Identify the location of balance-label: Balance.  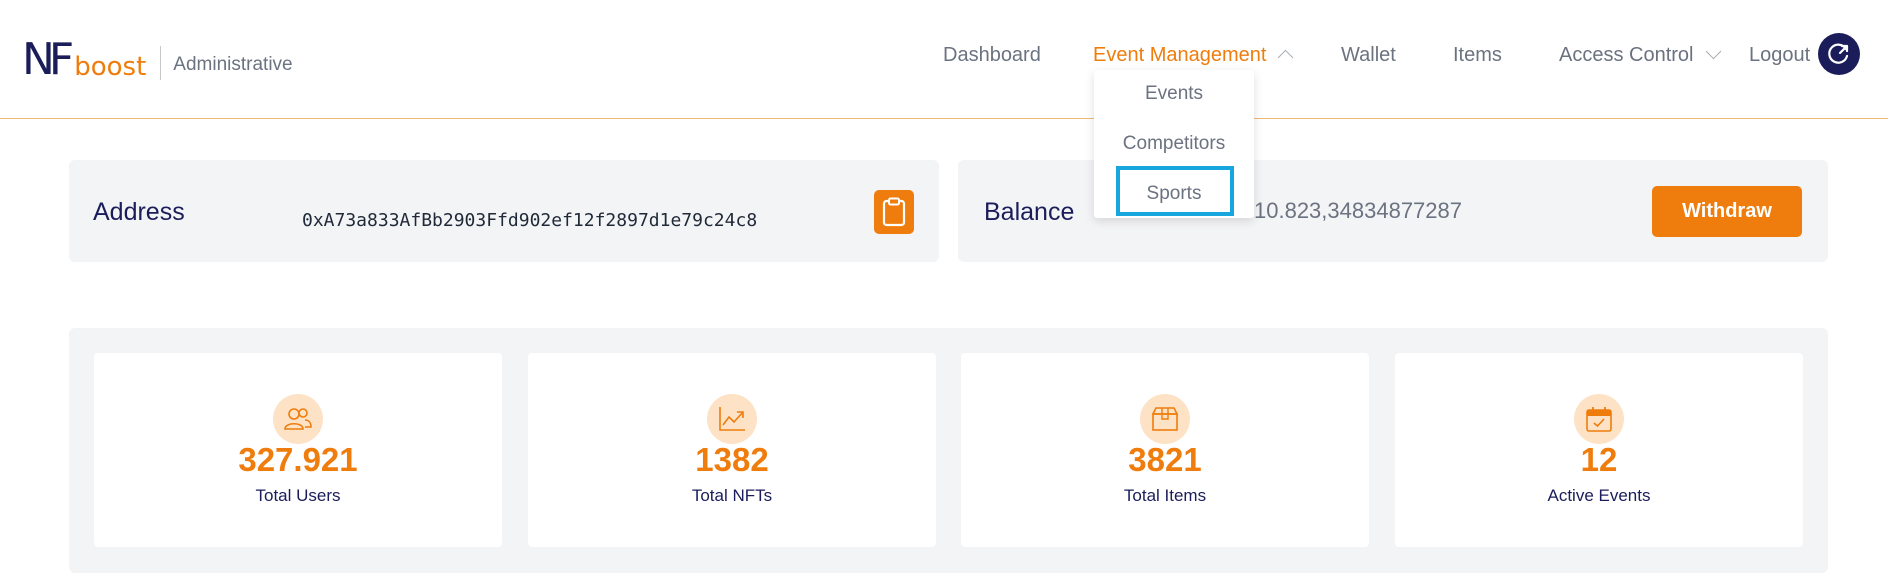
(1029, 212).